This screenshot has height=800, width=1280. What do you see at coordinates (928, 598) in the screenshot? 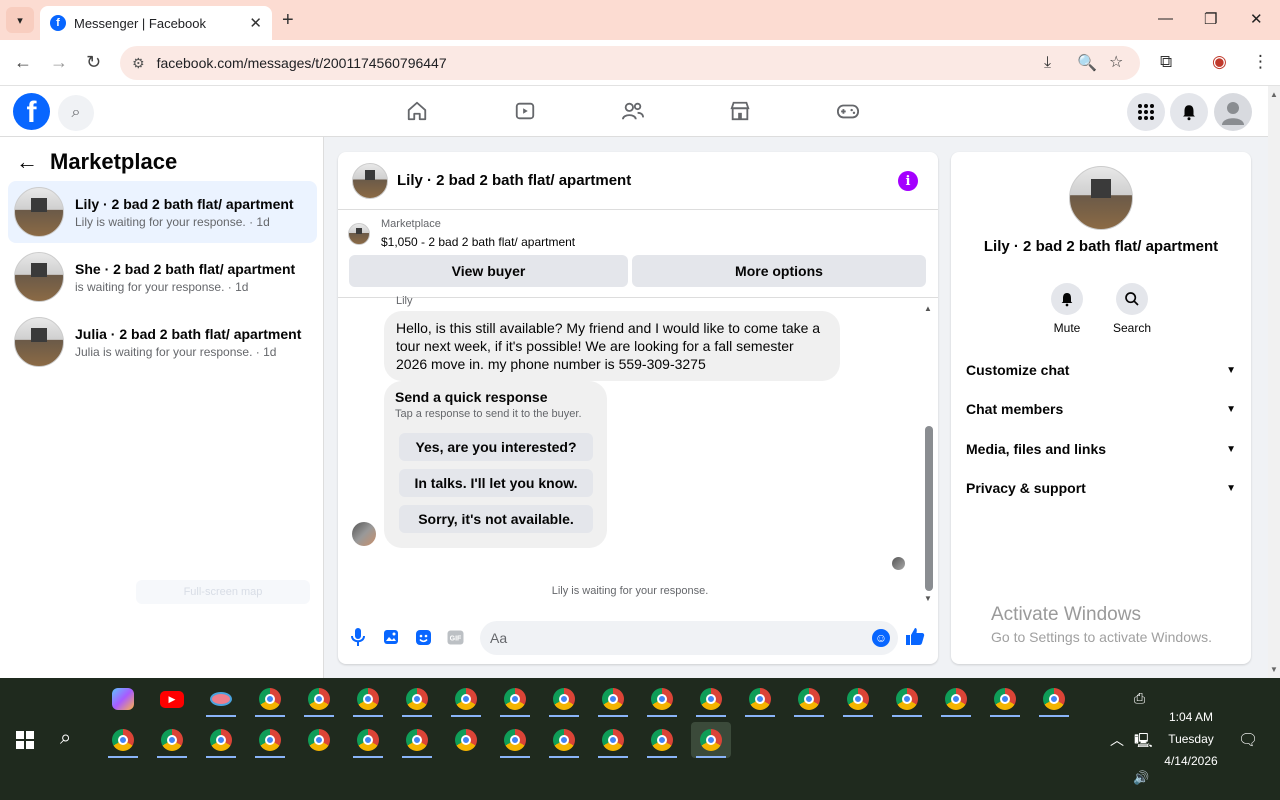
I see `chat-scroll-down-icon: ▼` at bounding box center [928, 598].